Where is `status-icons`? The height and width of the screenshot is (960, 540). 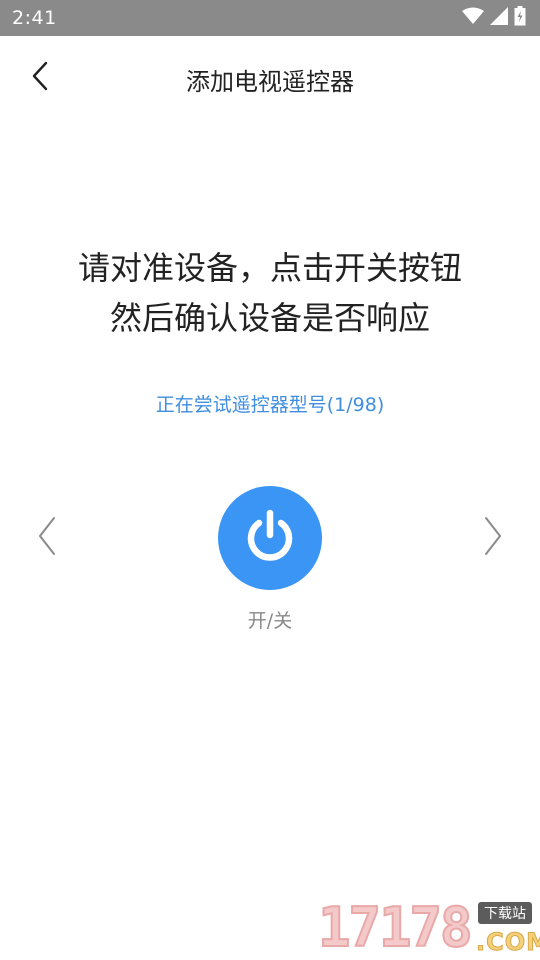
status-icons is located at coordinates (494, 18).